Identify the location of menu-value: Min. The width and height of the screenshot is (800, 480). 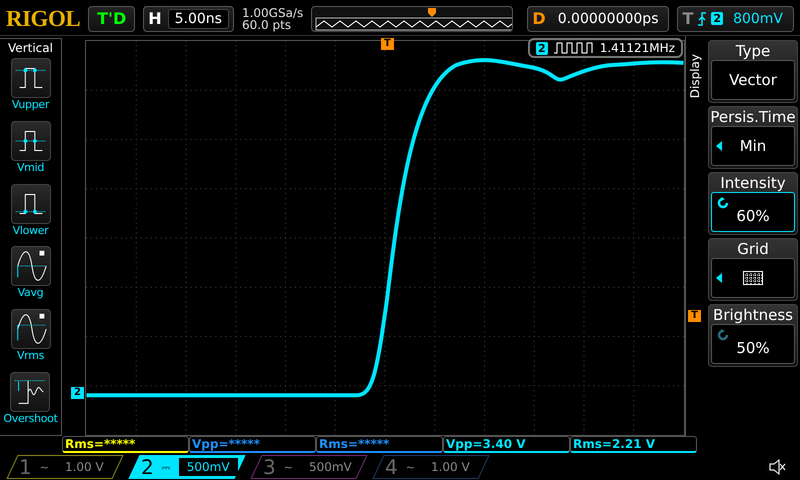
(753, 146).